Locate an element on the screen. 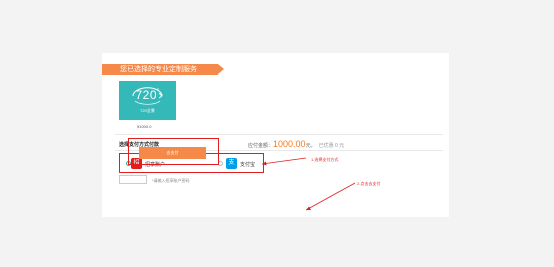 The height and width of the screenshot is (267, 554). selected-service-header: 您已选择的专业定制服务 is located at coordinates (163, 69).